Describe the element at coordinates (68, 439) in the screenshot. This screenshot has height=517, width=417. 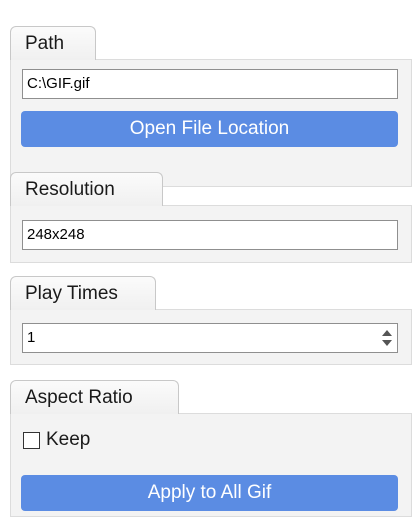
I see `keep-label: Keep` at that location.